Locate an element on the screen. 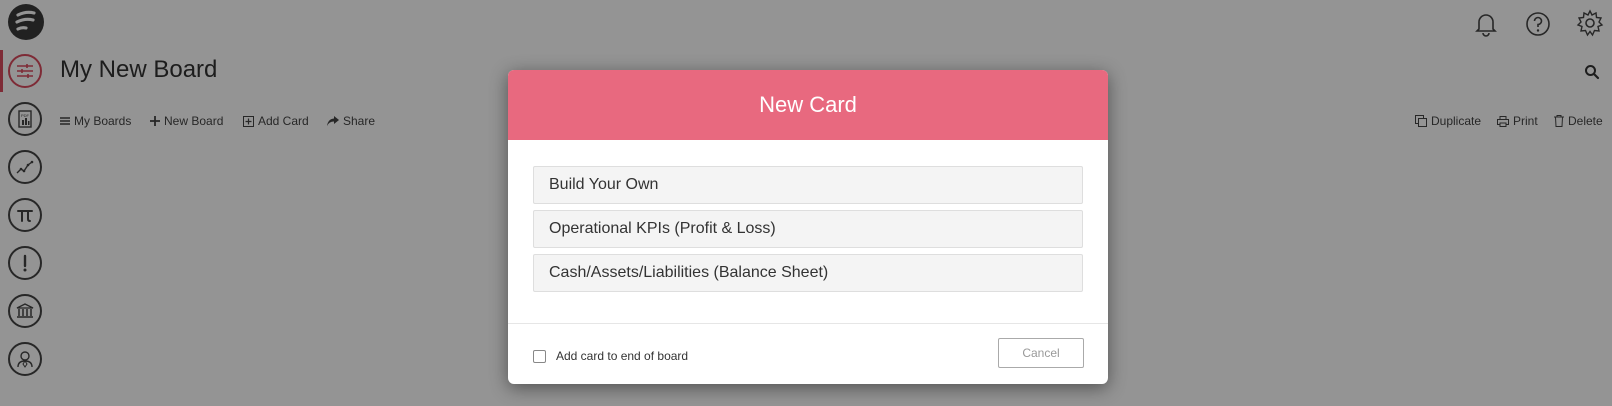 The height and width of the screenshot is (406, 1612). option-operational-kpis: Operational KPIs (Profit & Loss) is located at coordinates (808, 229).